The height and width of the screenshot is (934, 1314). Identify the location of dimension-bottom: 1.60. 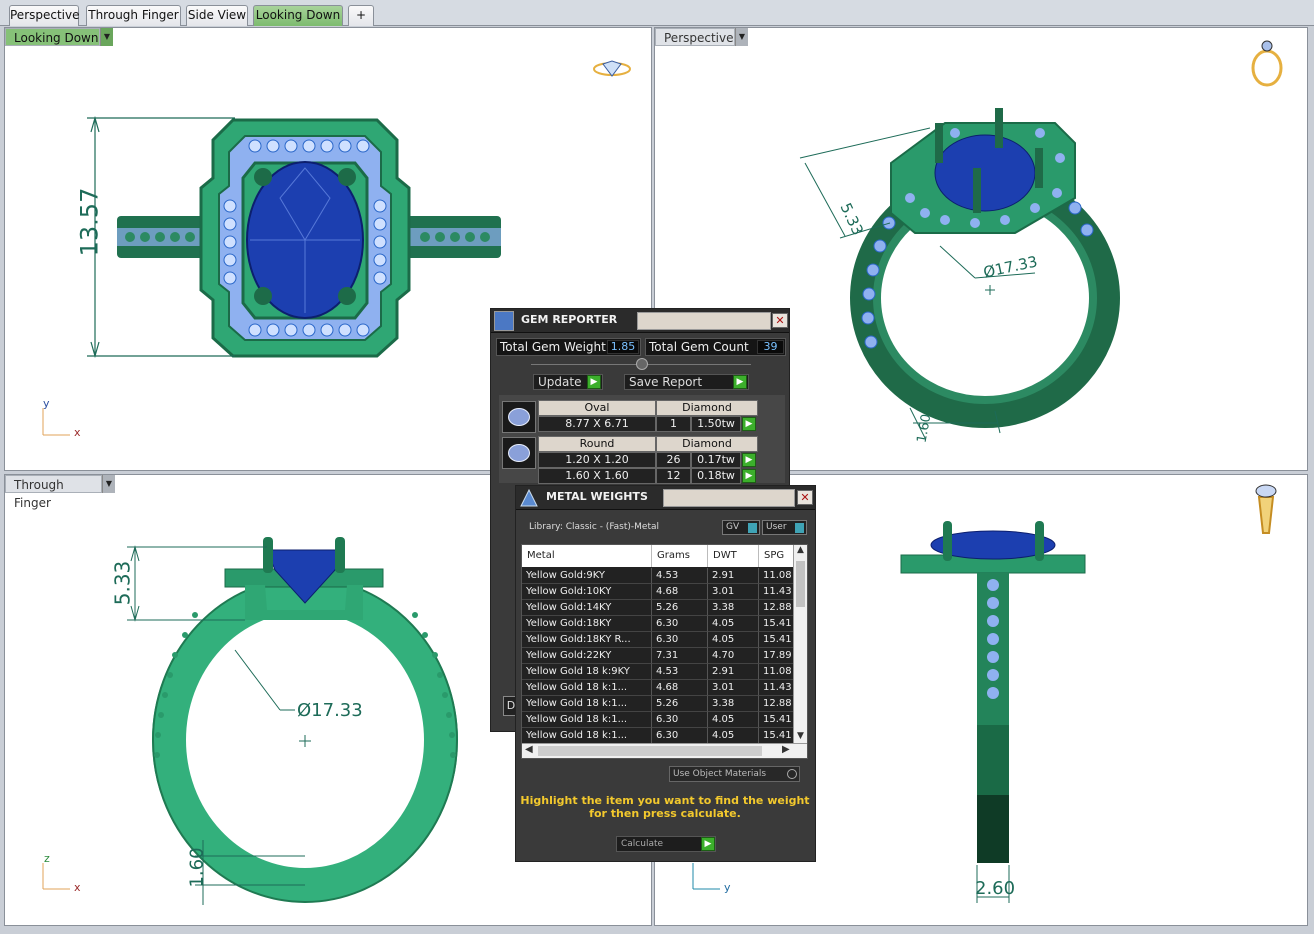
(197, 867).